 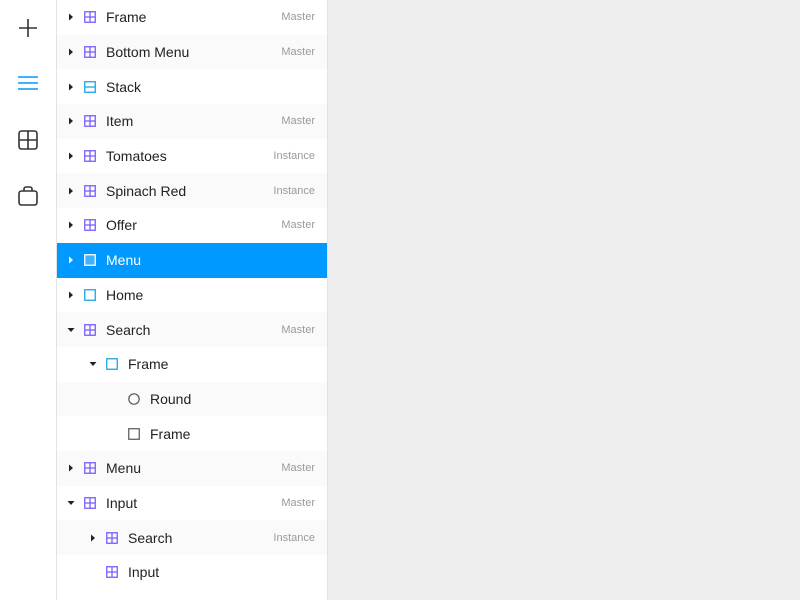 What do you see at coordinates (192, 260) in the screenshot?
I see `layer-row: Menu` at bounding box center [192, 260].